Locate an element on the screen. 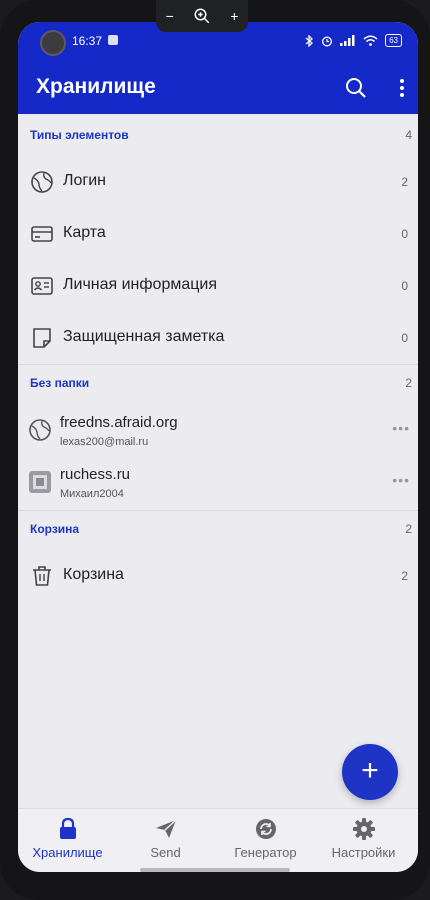  signal-icon is located at coordinates (347, 40).